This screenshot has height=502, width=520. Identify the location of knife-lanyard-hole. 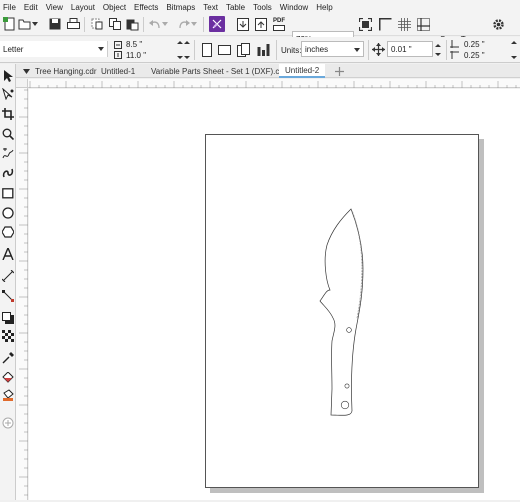
(345, 405).